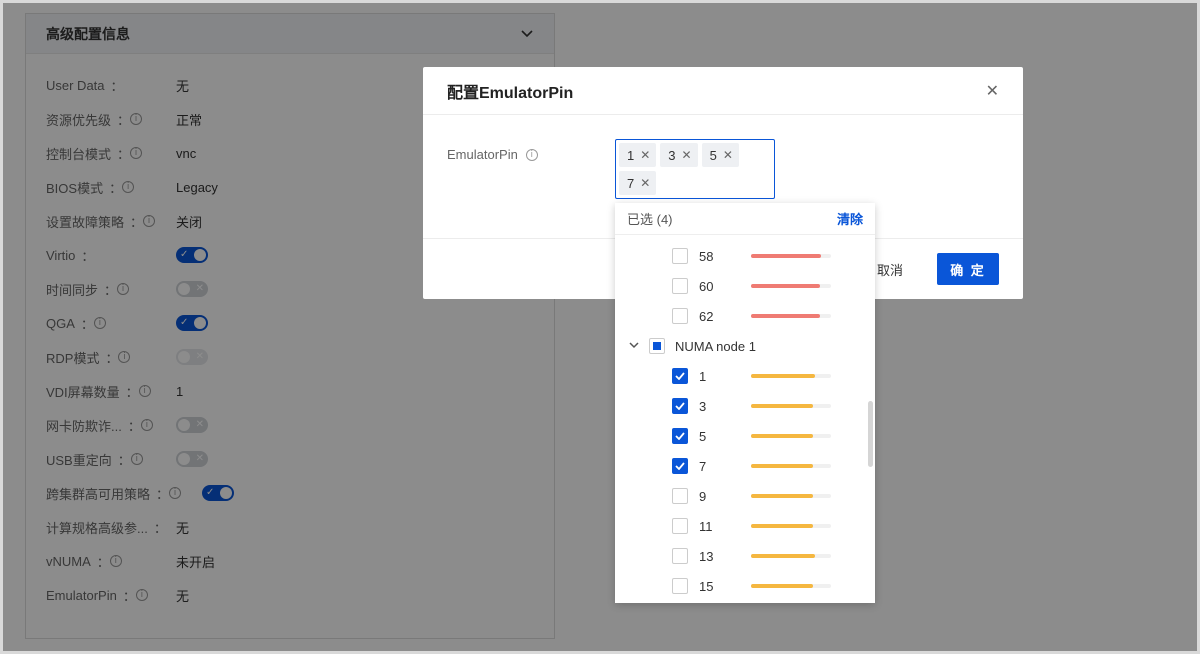  What do you see at coordinates (695, 169) in the screenshot?
I see `emulatorpin-select: 1 ✕ 3 ✕ 5 ✕ 7 ✕` at bounding box center [695, 169].